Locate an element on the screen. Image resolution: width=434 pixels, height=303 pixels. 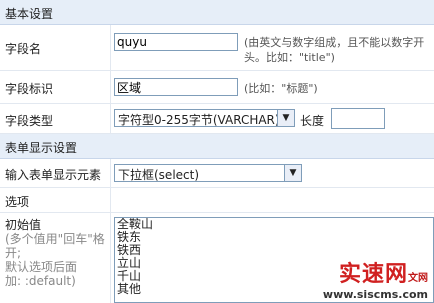
watermark-url: www.siscms.com is located at coordinates (375, 294).